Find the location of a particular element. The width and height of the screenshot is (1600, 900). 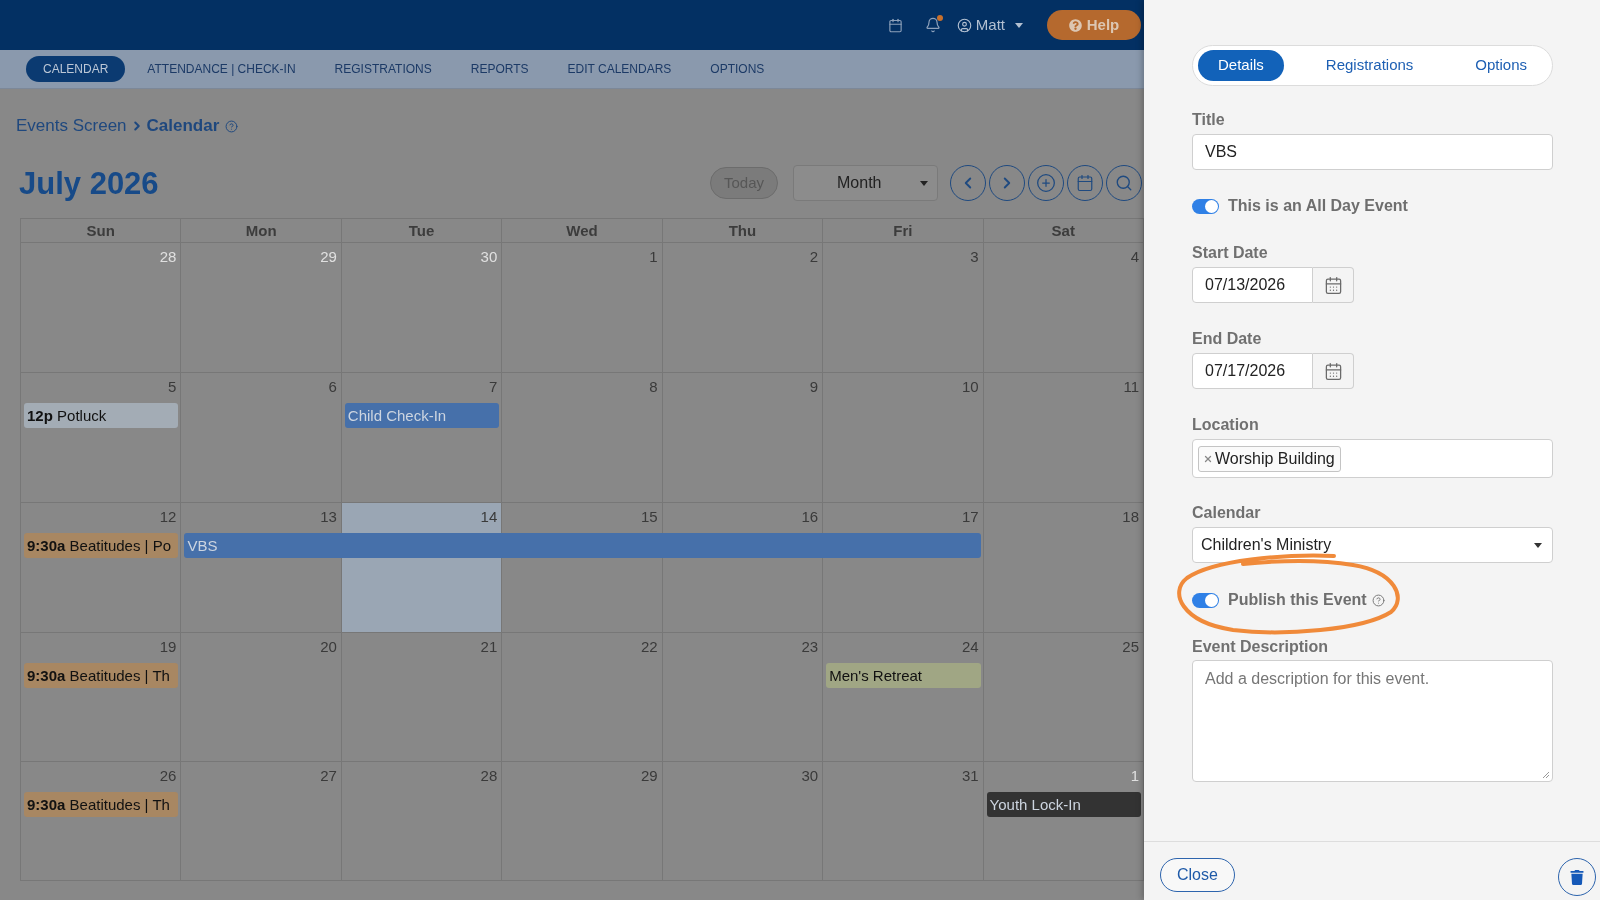

day-number: 4 is located at coordinates (1134, 257).